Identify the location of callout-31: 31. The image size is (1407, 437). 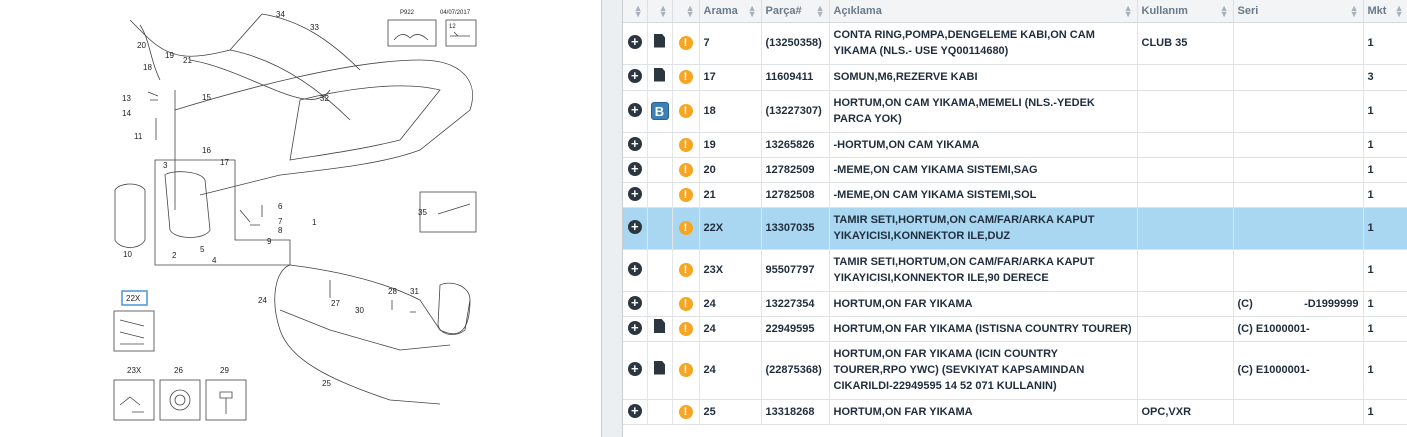
(414, 291).